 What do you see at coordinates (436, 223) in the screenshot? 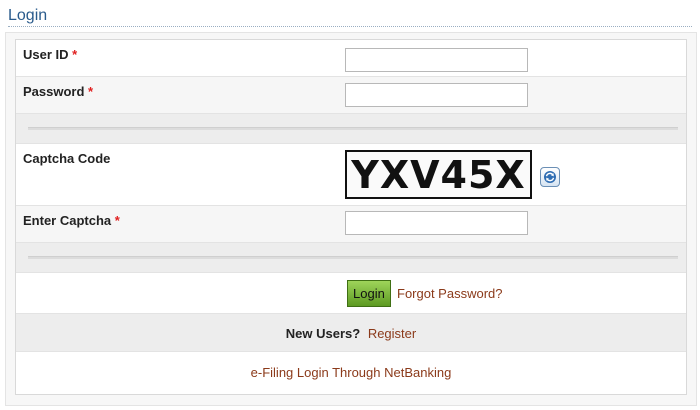
I see `enter-captcha-input` at bounding box center [436, 223].